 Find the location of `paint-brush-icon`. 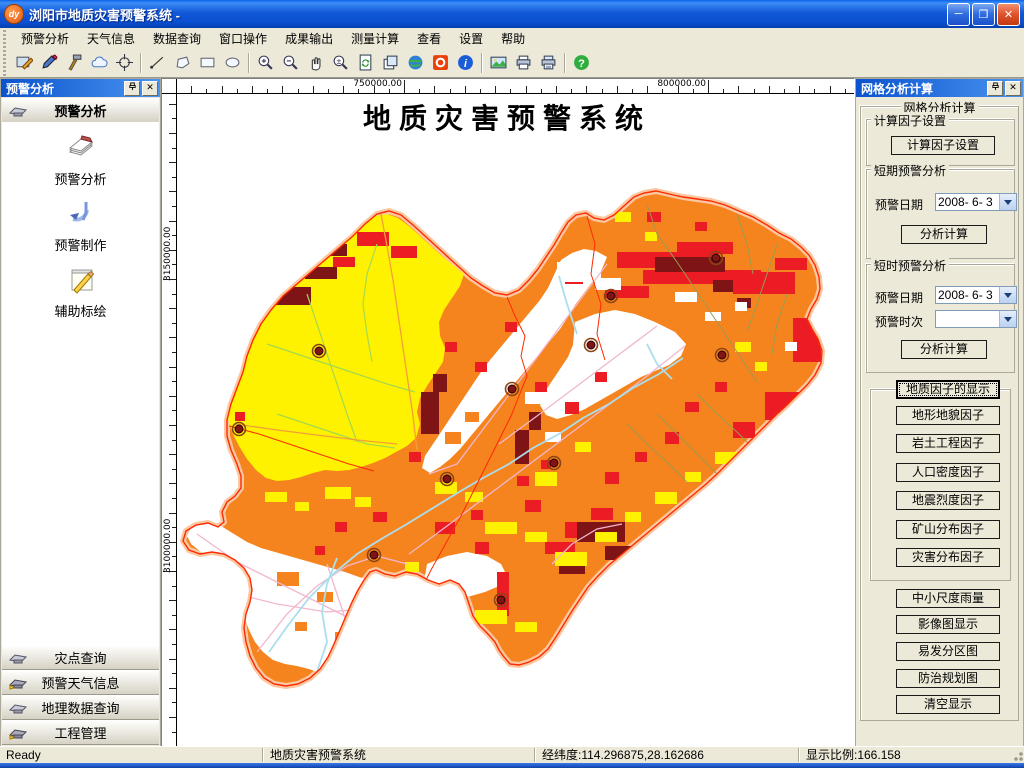

paint-brush-icon is located at coordinates (50, 61).